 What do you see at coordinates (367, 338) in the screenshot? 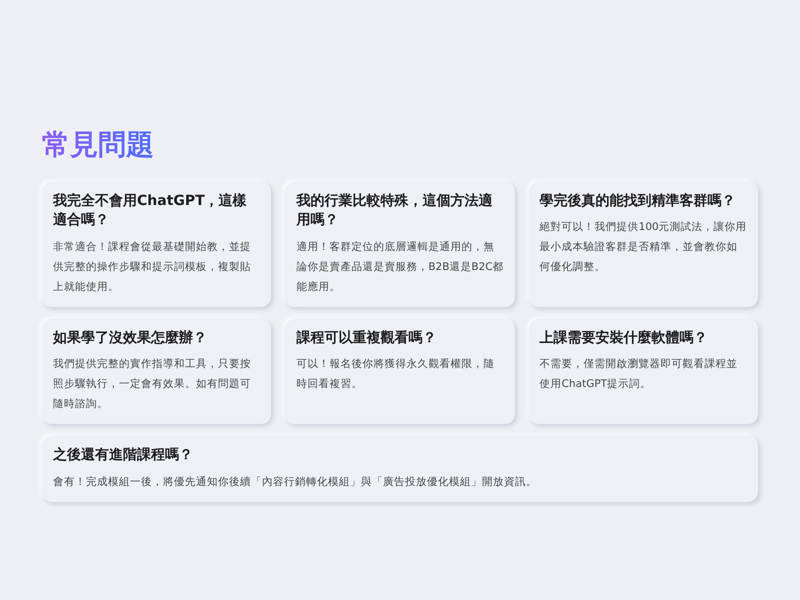
I see `faq-question: 課程可以重複觀看嗎？` at bounding box center [367, 338].